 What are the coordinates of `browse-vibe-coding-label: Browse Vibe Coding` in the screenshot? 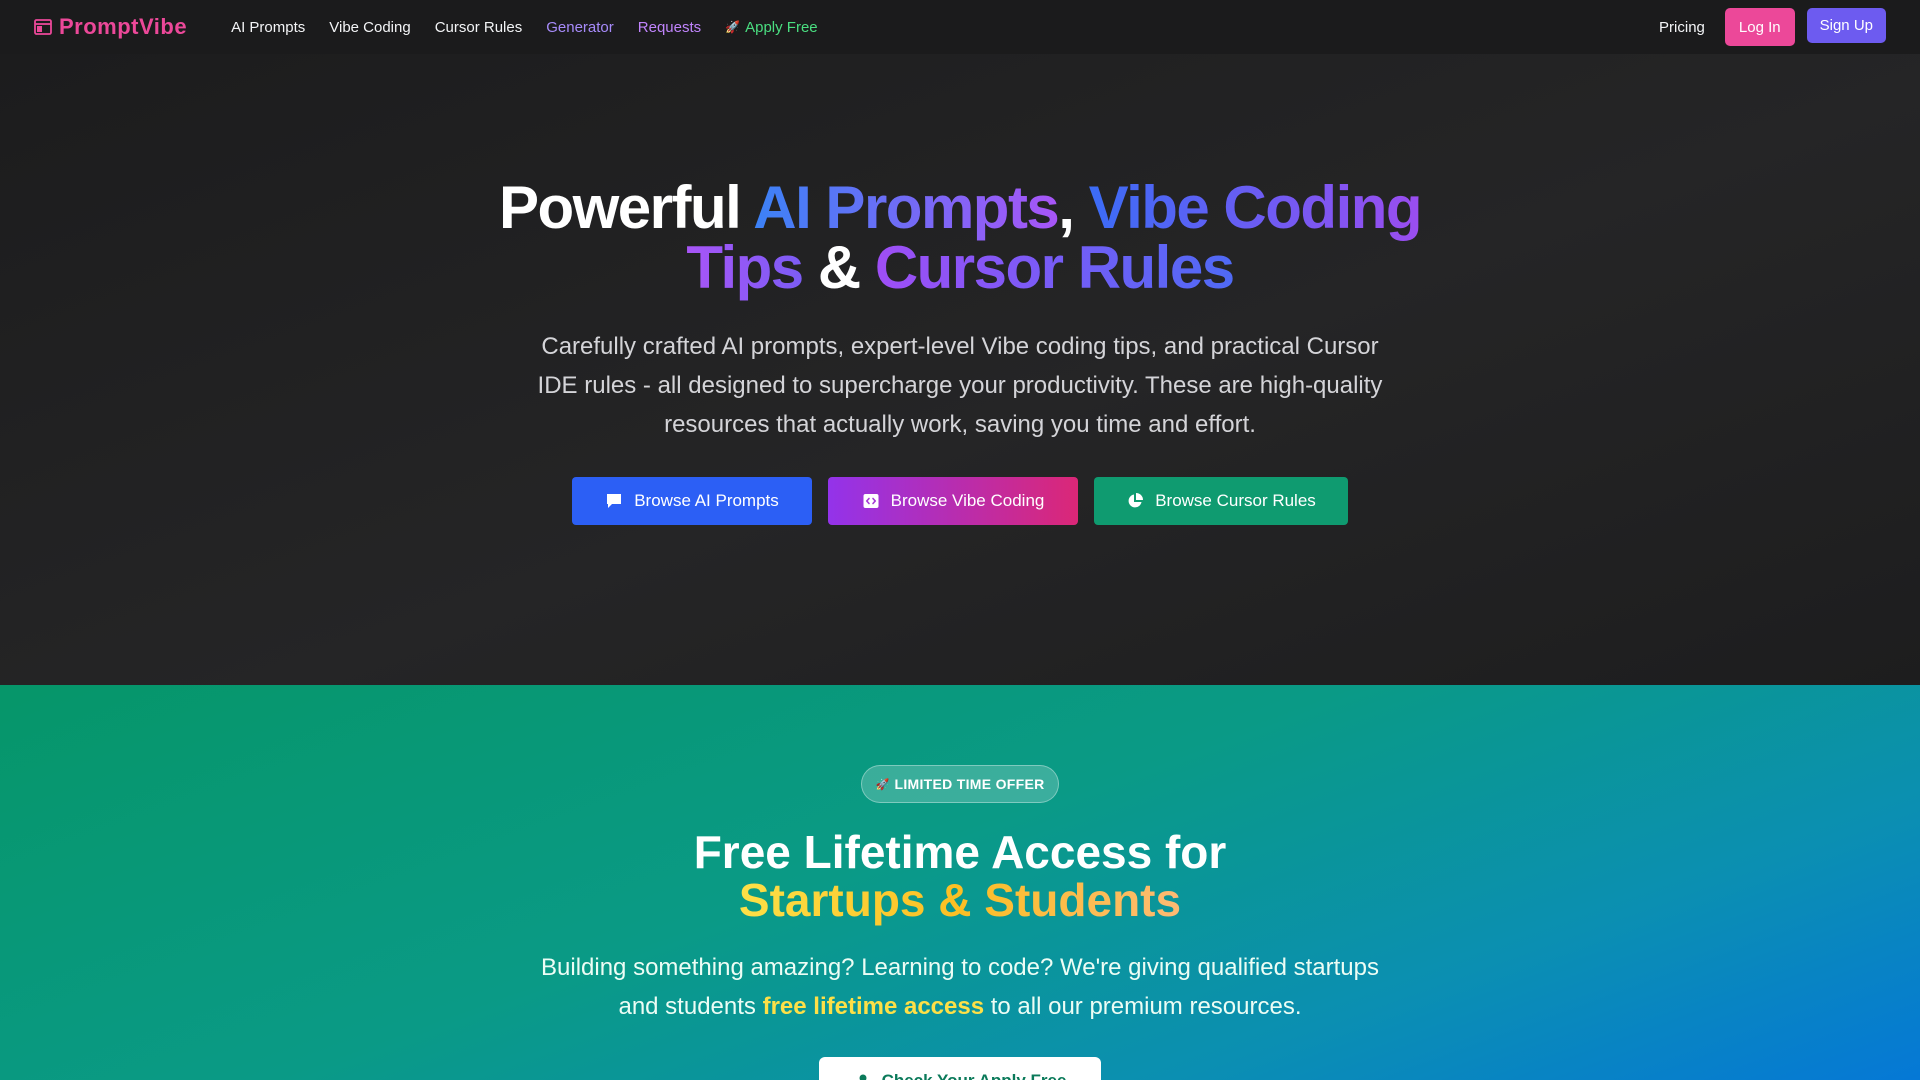 It's located at (967, 500).